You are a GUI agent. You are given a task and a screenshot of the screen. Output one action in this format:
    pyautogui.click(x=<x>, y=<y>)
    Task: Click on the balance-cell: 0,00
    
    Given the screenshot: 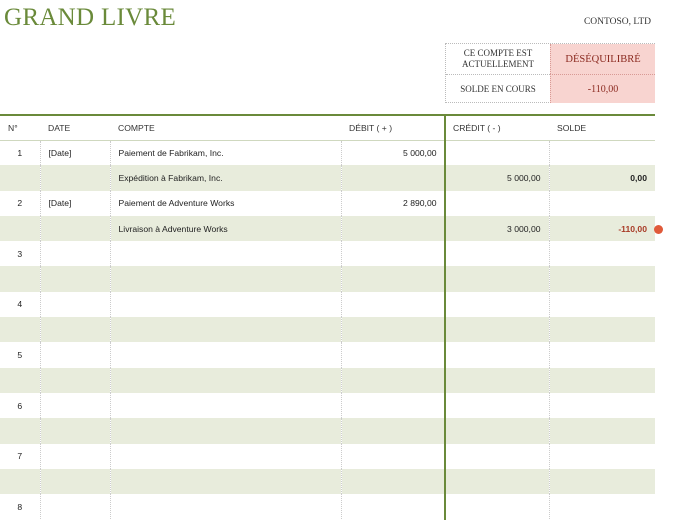 What is the action you would take?
    pyautogui.click(x=602, y=178)
    